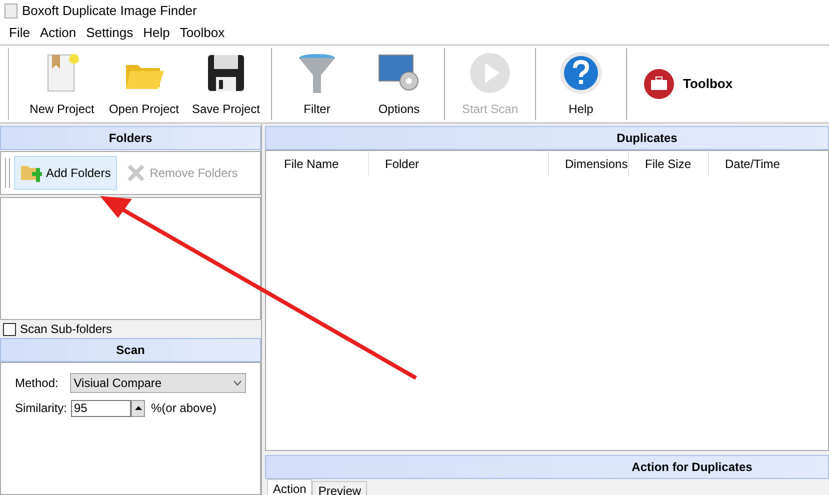 This screenshot has width=829, height=495. I want to click on toolbox-button: Toolbox, so click(688, 84).